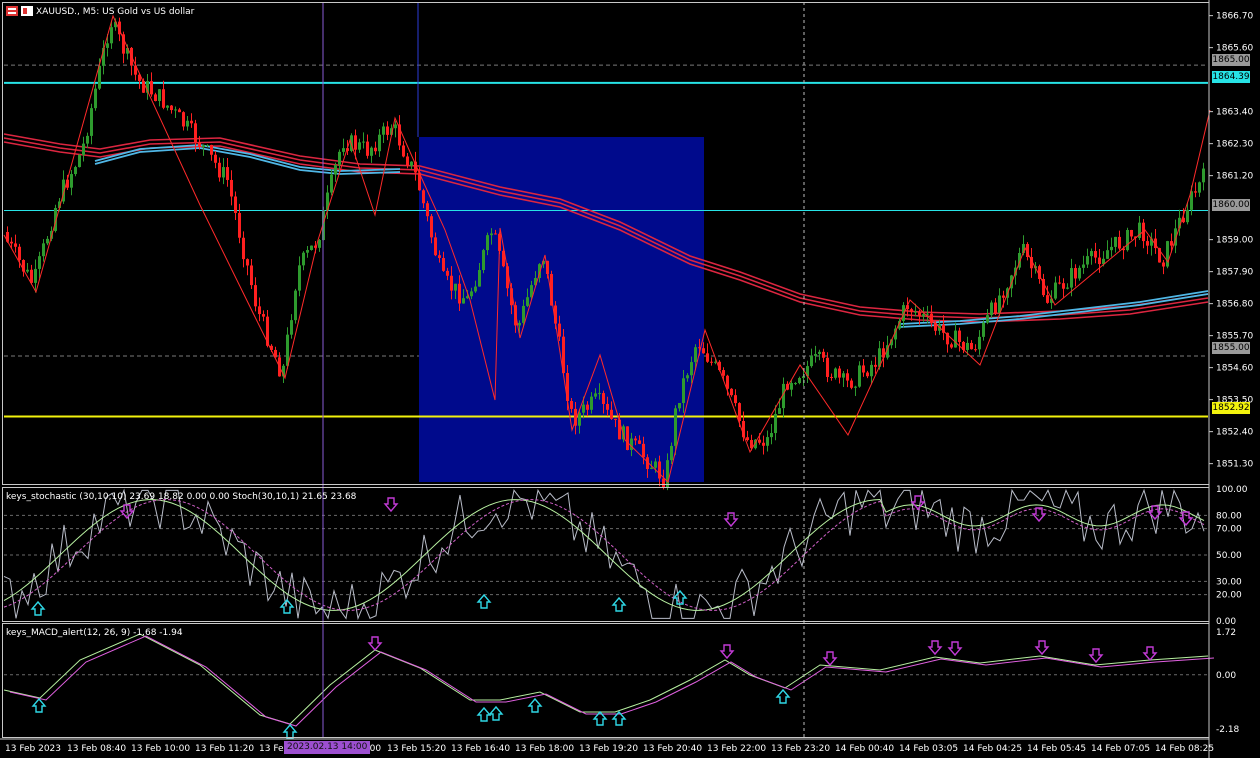  Describe the element at coordinates (12, 11) in the screenshot. I see `flag-icon` at that location.